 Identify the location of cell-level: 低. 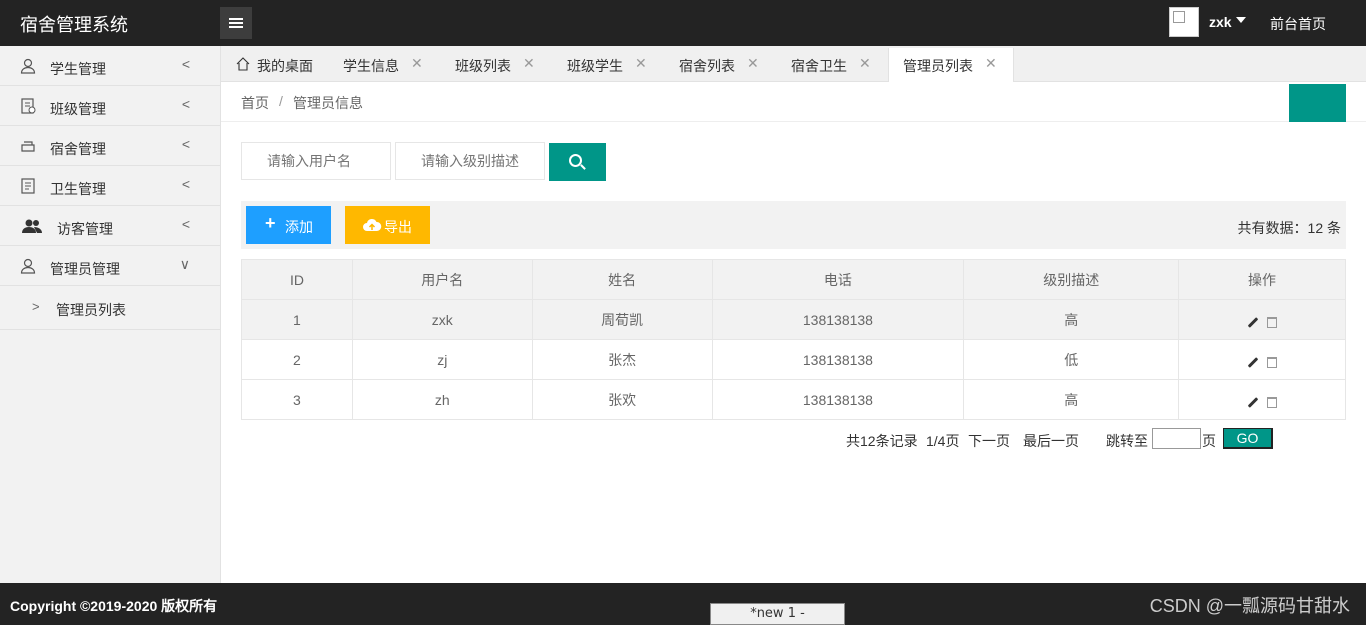
(1071, 359).